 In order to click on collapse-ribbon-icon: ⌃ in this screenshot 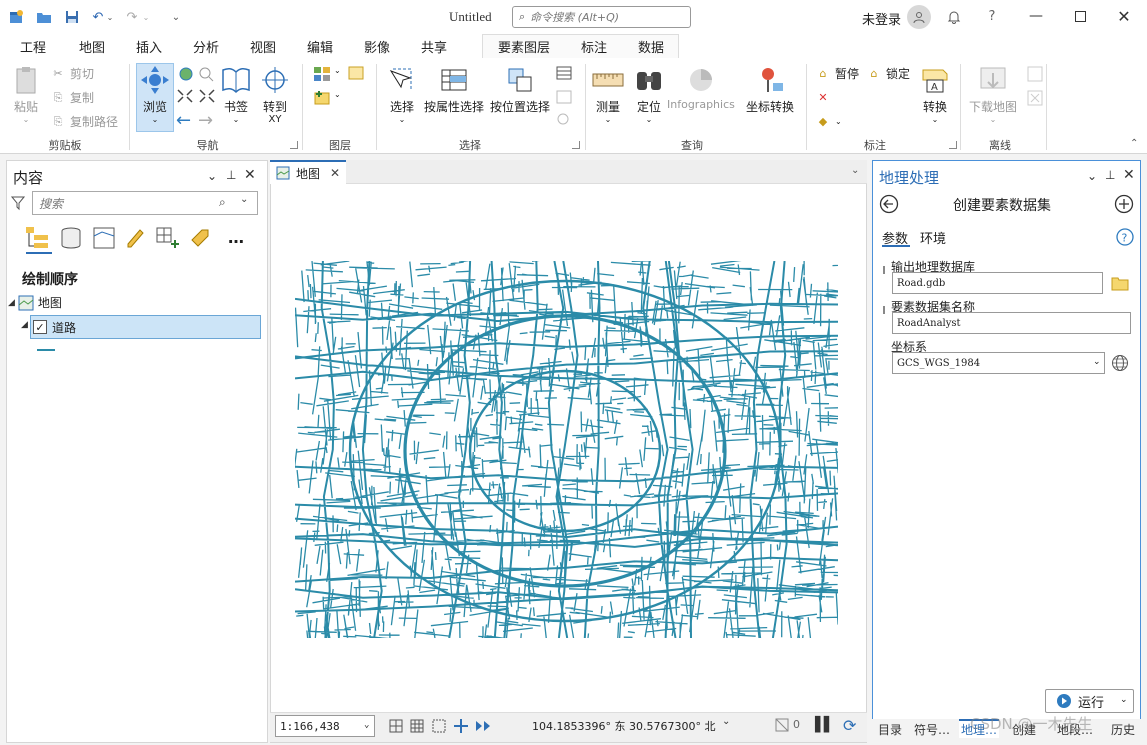, I will do `click(1134, 143)`.